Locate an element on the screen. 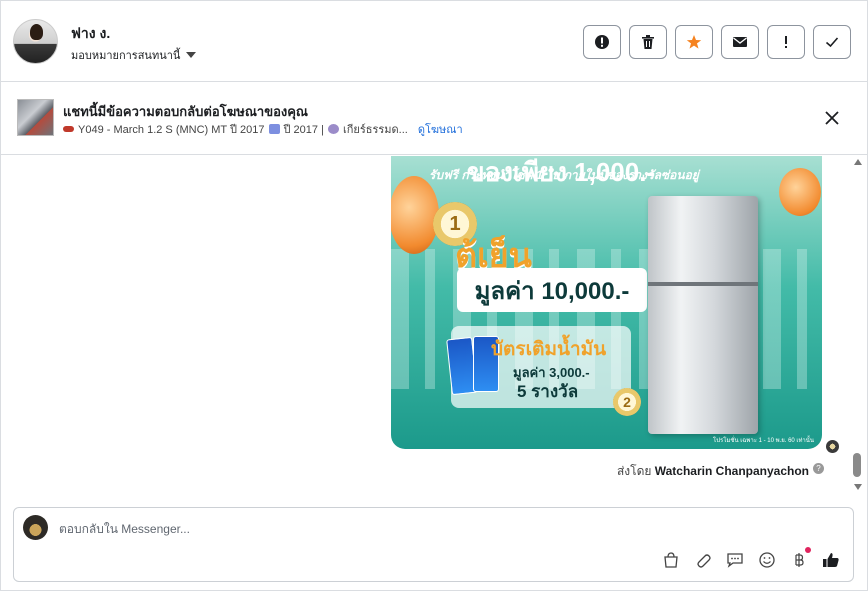 The image size is (868, 591). contact-avatar is located at coordinates (35, 41).